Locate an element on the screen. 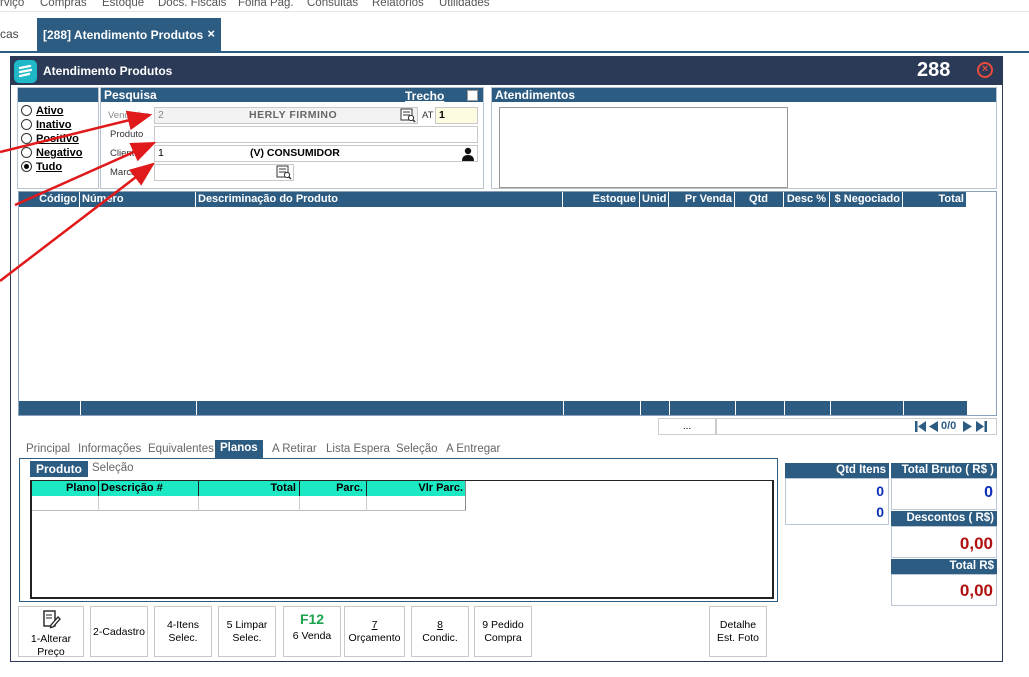 The image size is (1029, 677). annotation-arrow-vendedor is located at coordinates (76, 132).